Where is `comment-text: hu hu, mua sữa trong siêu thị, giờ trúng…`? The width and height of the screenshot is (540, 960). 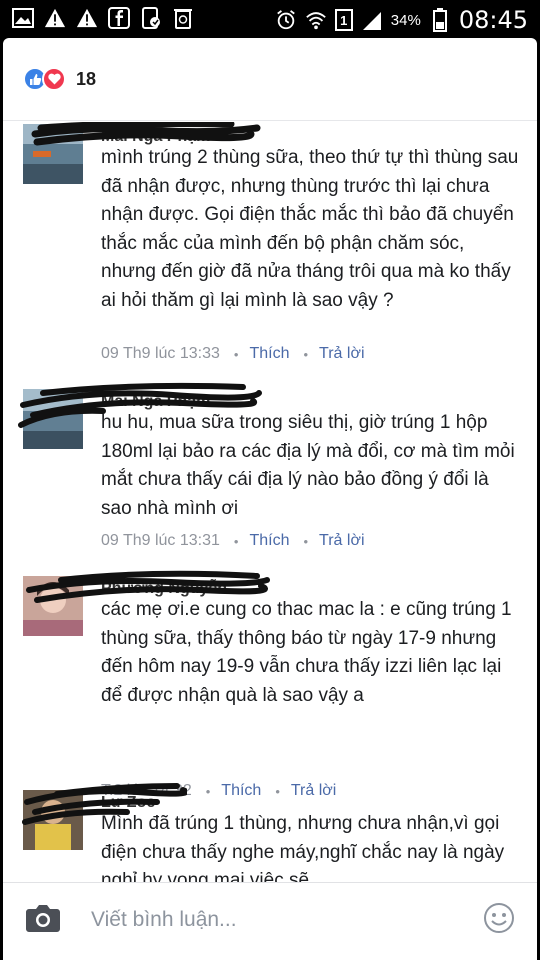
comment-text: hu hu, mua sữa trong siêu thị, giờ trúng… is located at coordinates (308, 465).